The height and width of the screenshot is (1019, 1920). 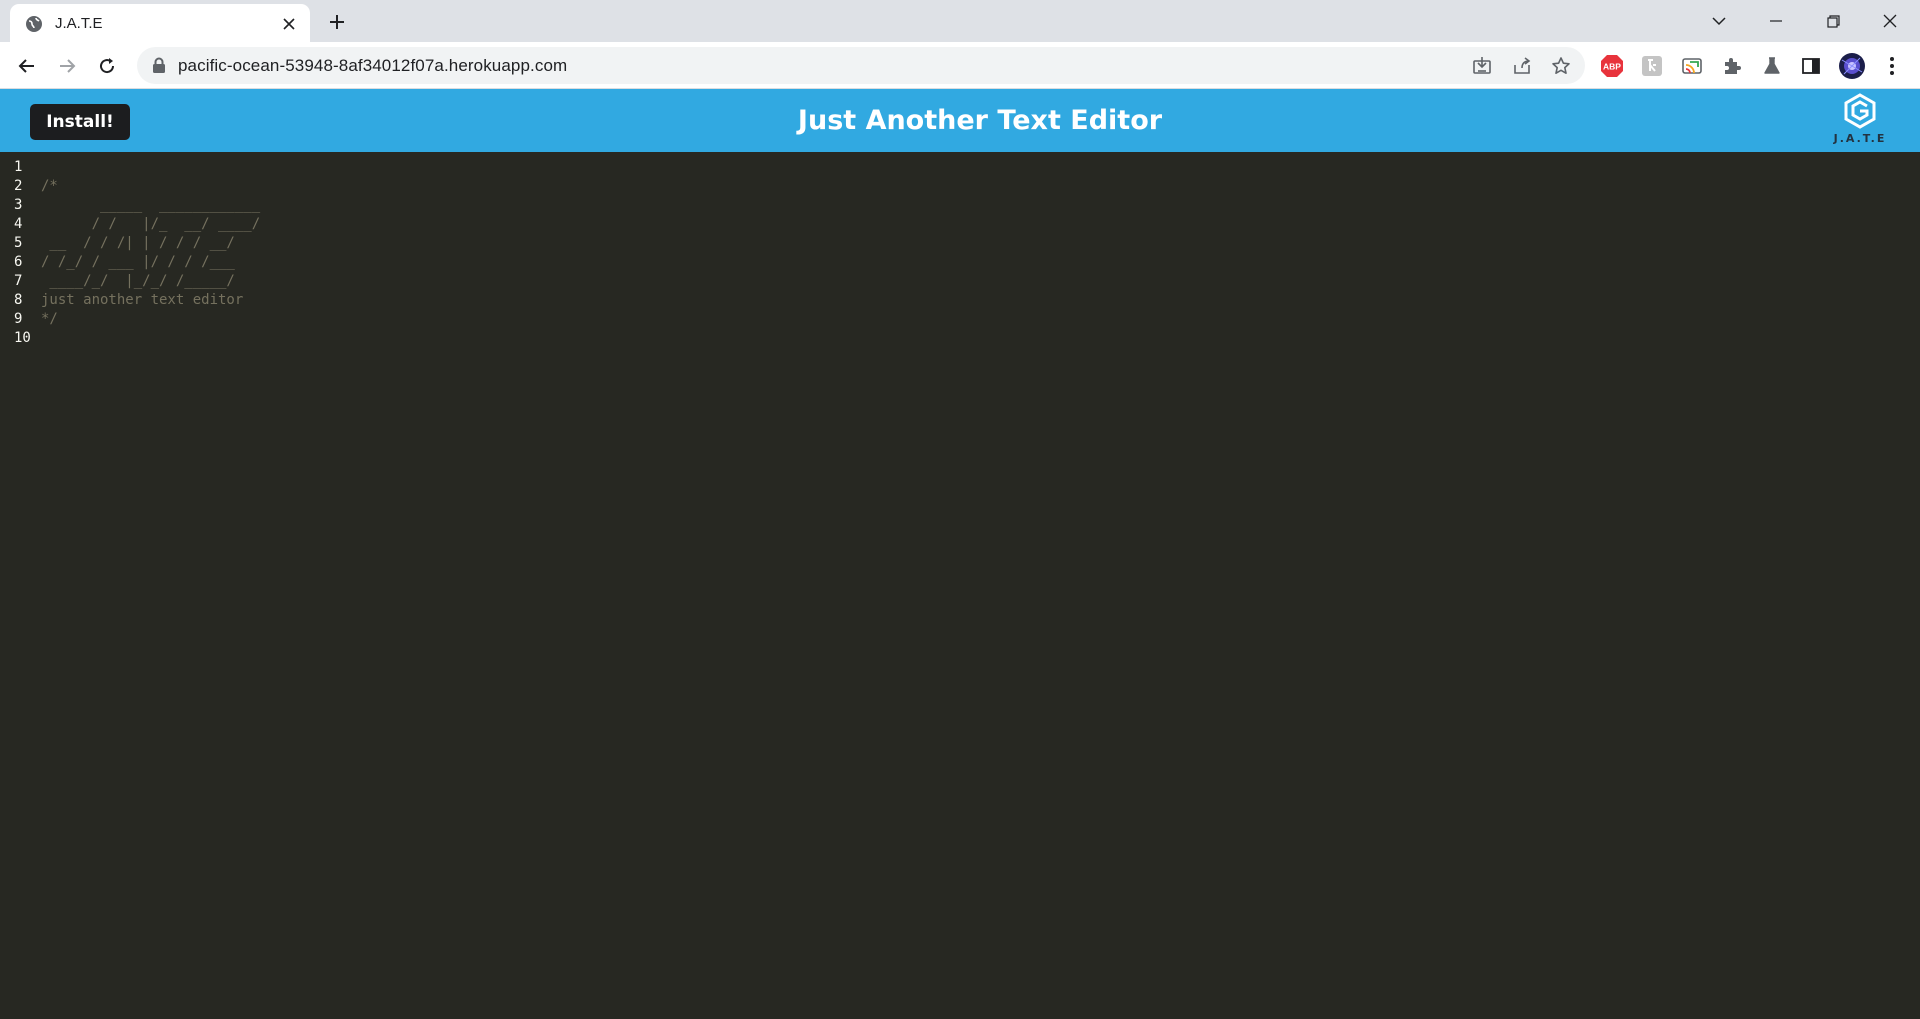 What do you see at coordinates (1890, 21) in the screenshot?
I see `window-close-icon` at bounding box center [1890, 21].